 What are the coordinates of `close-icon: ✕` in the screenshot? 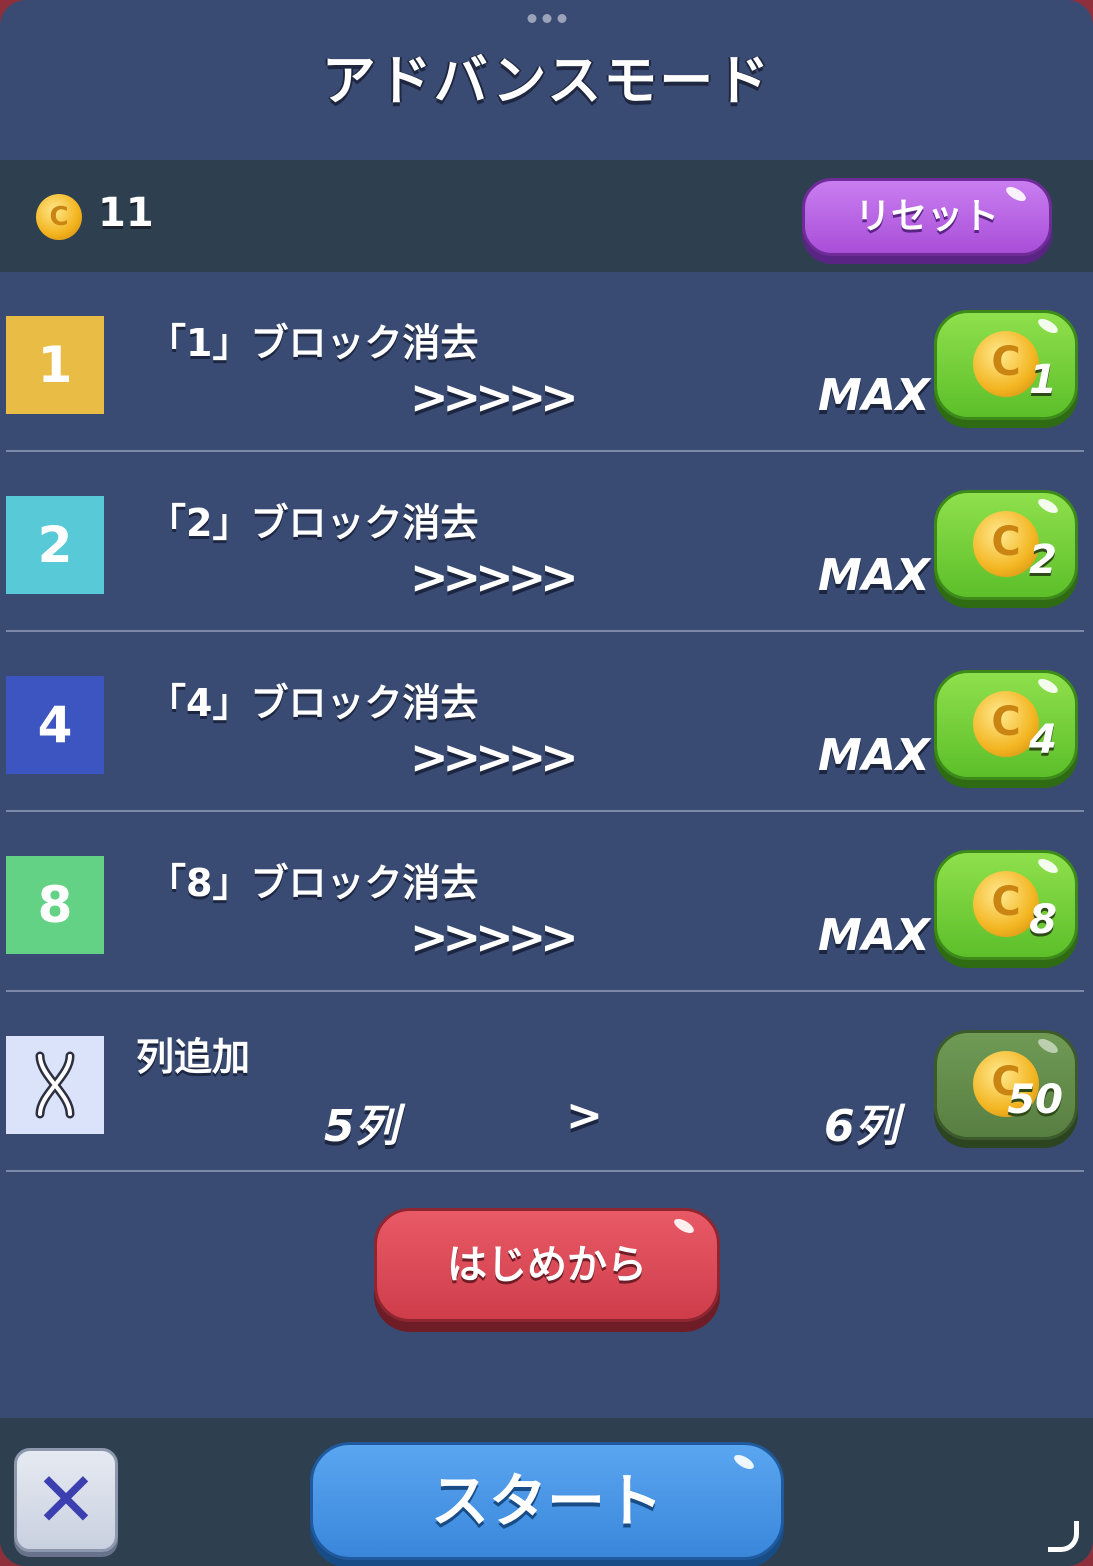 It's located at (66, 1499).